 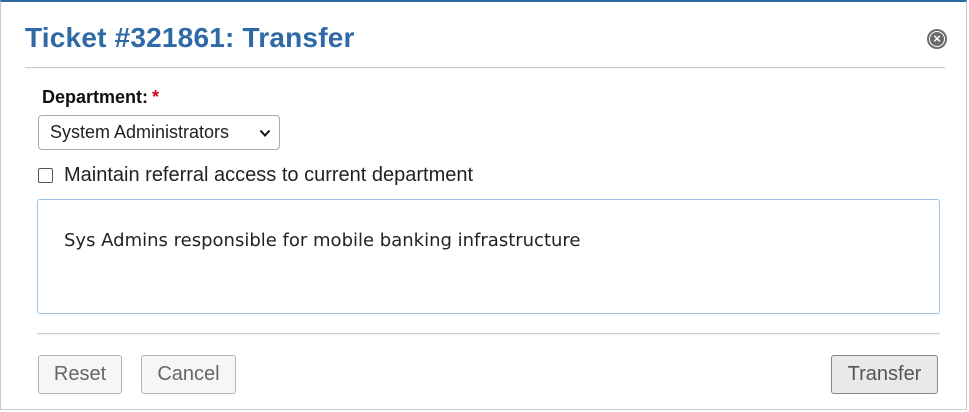 What do you see at coordinates (140, 132) in the screenshot?
I see `department-select-value: System Administrators` at bounding box center [140, 132].